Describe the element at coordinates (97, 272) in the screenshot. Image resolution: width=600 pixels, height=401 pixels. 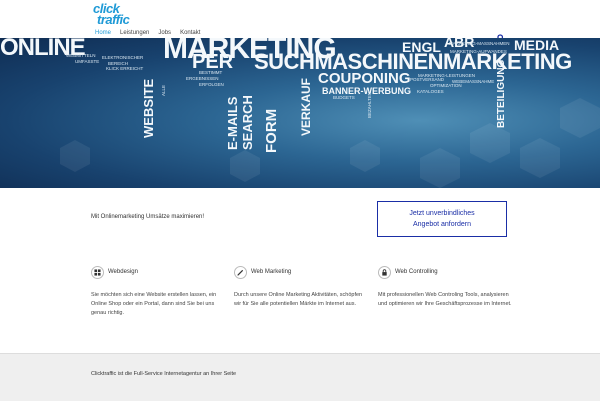
I see `grid-icon` at that location.